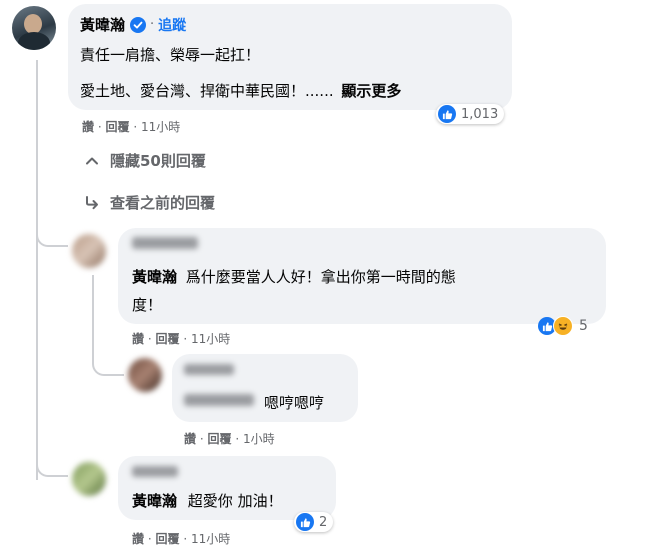 The image size is (656, 549). What do you see at coordinates (93, 315) in the screenshot?
I see `thread-line-reply` at bounding box center [93, 315].